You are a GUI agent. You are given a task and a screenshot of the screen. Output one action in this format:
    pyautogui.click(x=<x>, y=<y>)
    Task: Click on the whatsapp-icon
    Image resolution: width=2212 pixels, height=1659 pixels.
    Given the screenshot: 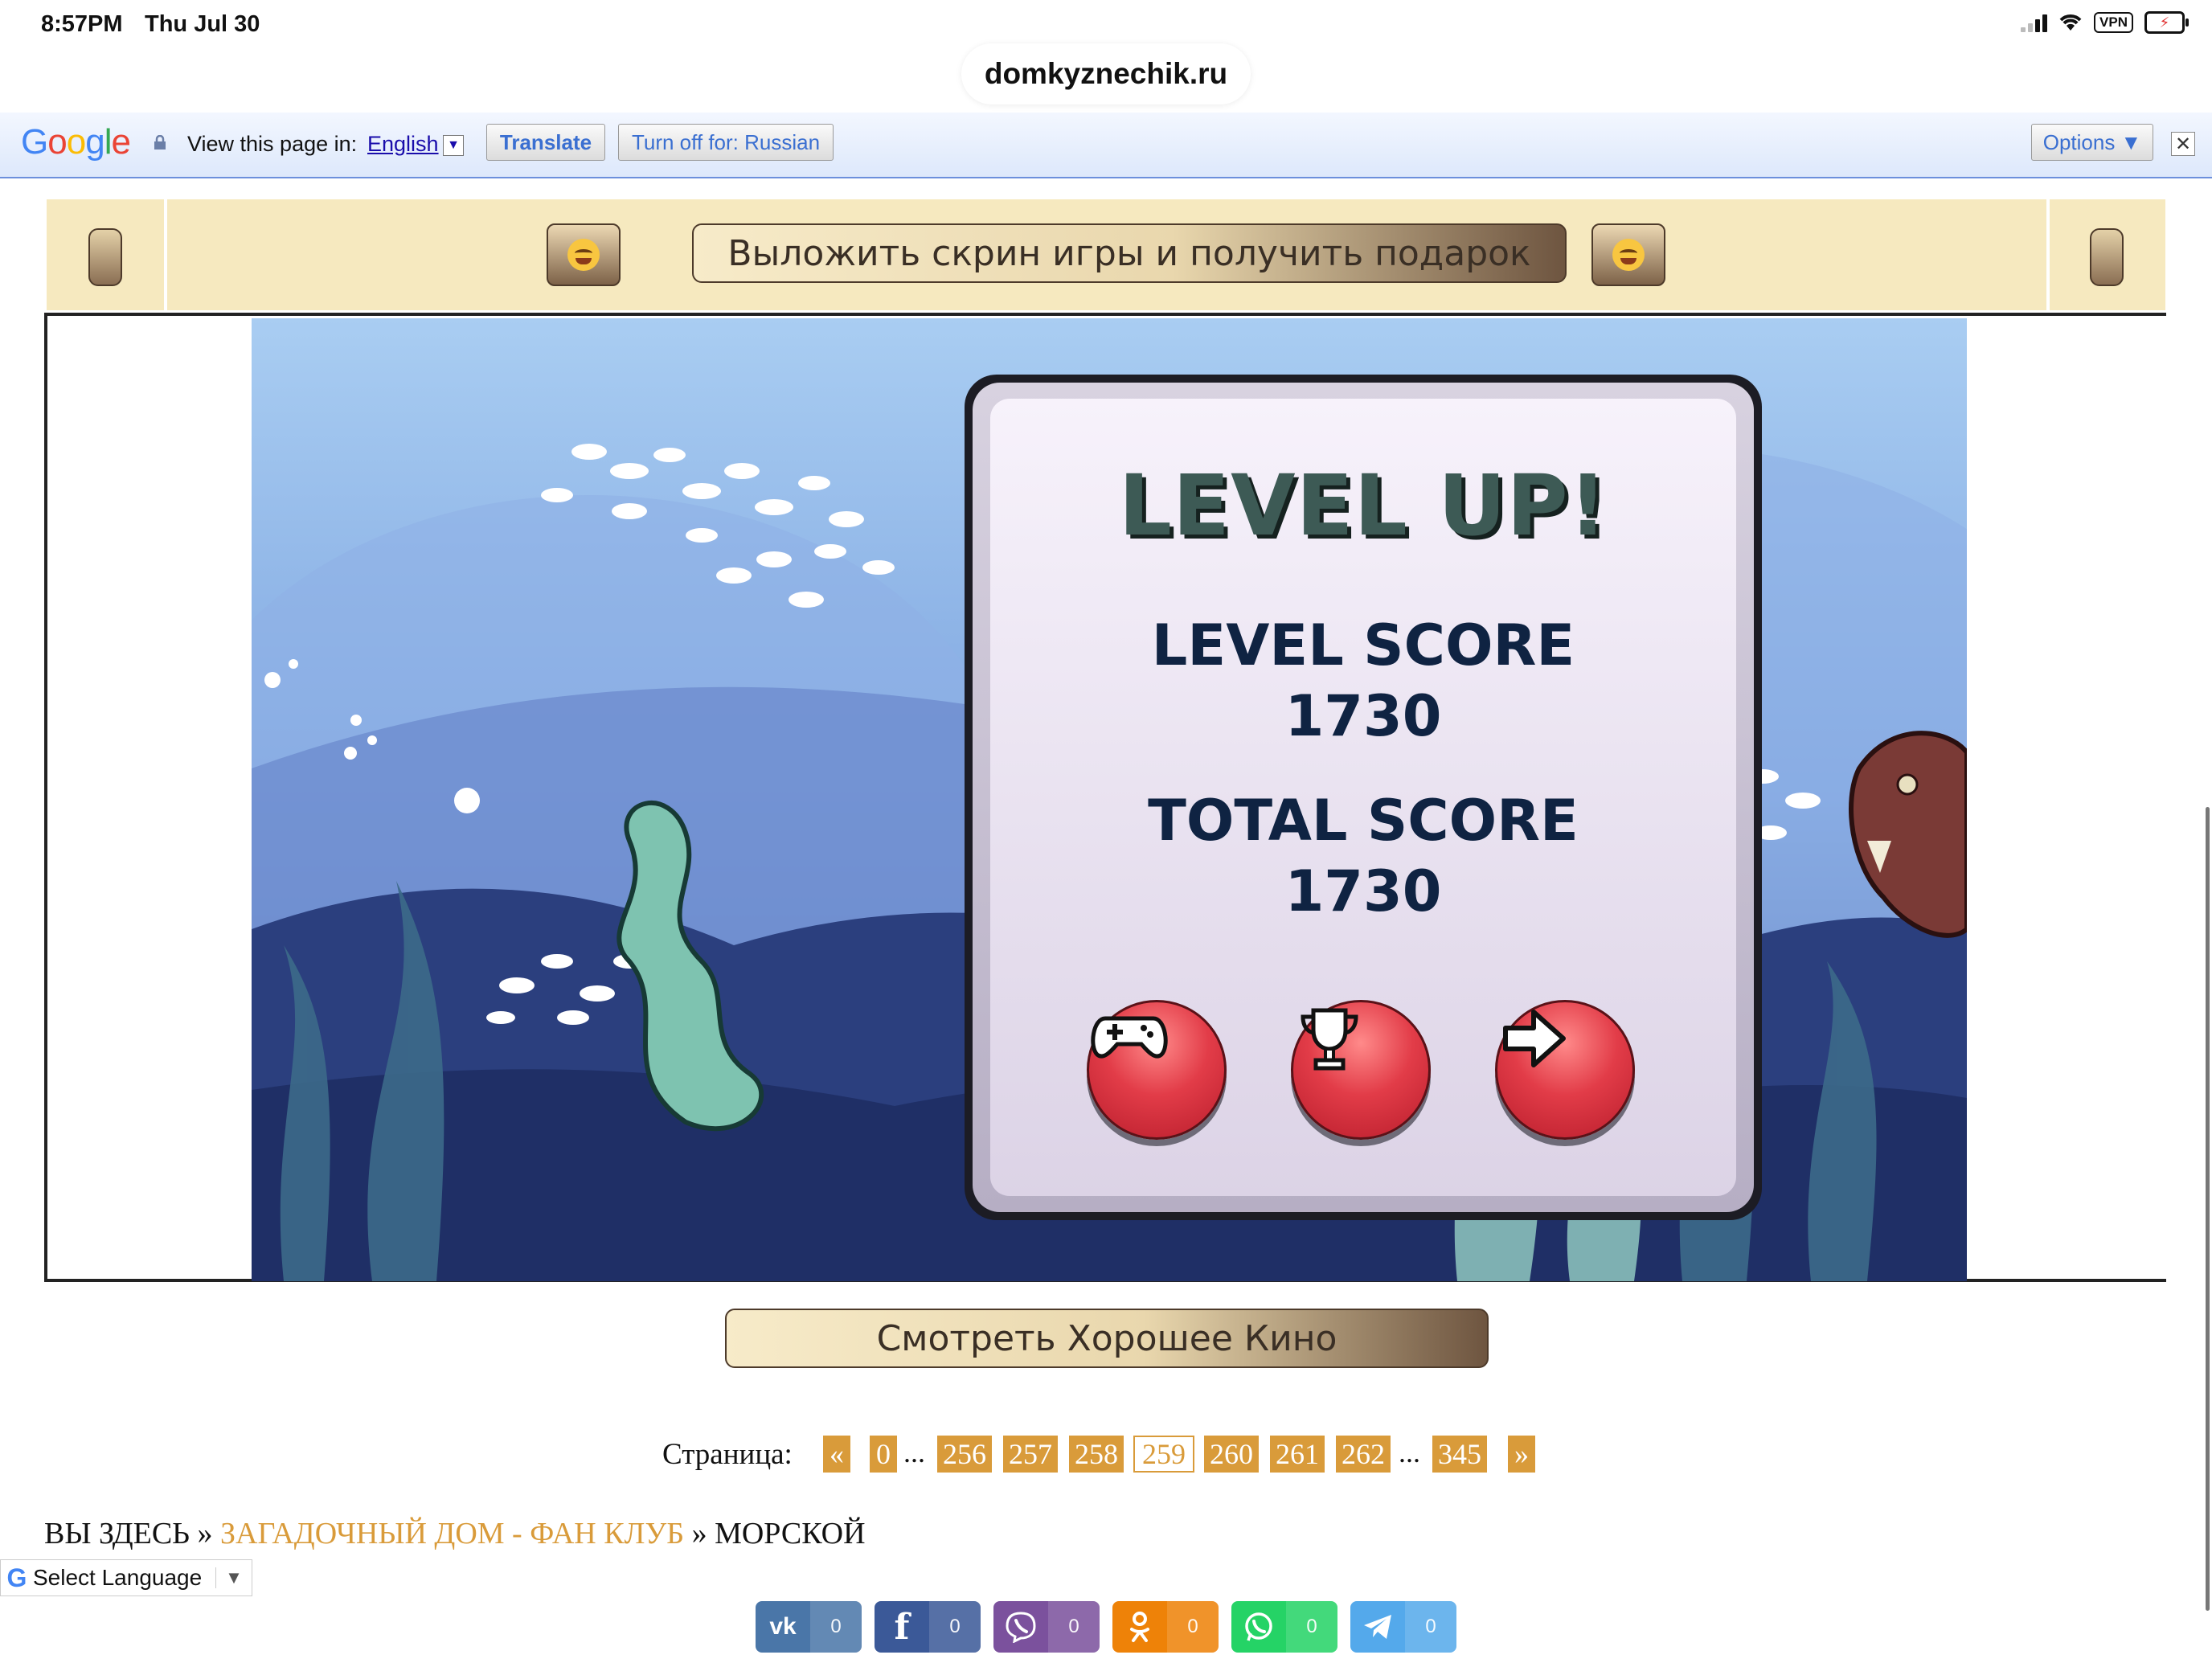 What is the action you would take?
    pyautogui.click(x=1258, y=1627)
    